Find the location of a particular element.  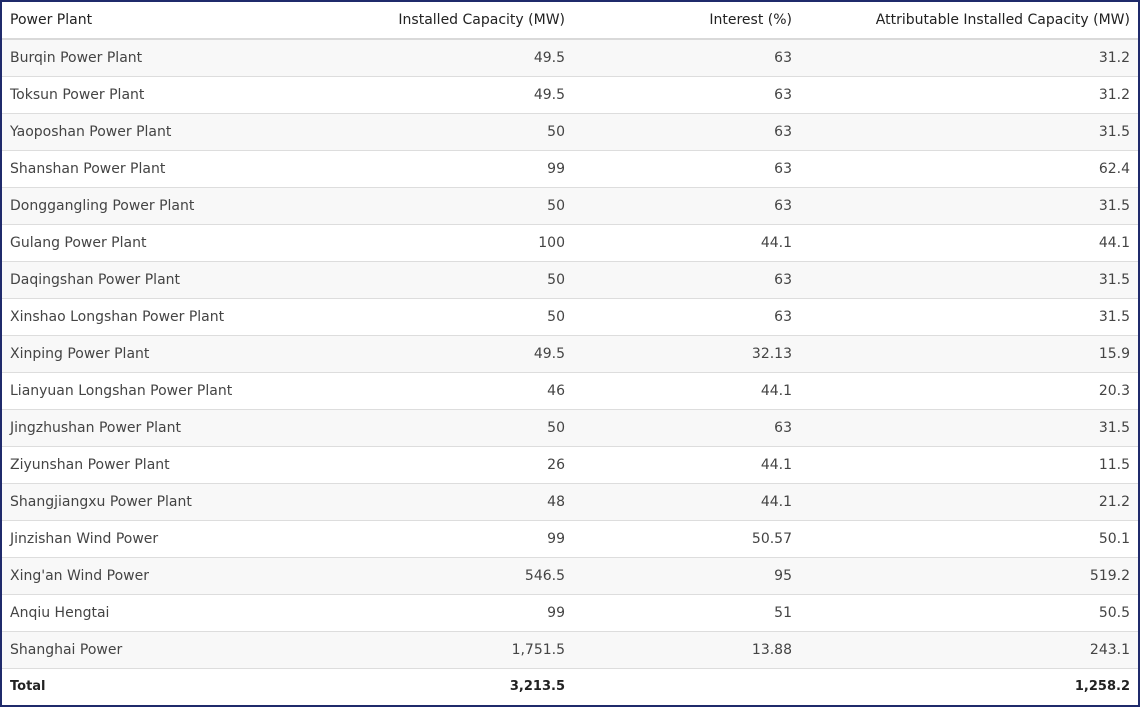

table-row: Gulang Power Plant 100 44.1 44.1 is located at coordinates (570, 243).